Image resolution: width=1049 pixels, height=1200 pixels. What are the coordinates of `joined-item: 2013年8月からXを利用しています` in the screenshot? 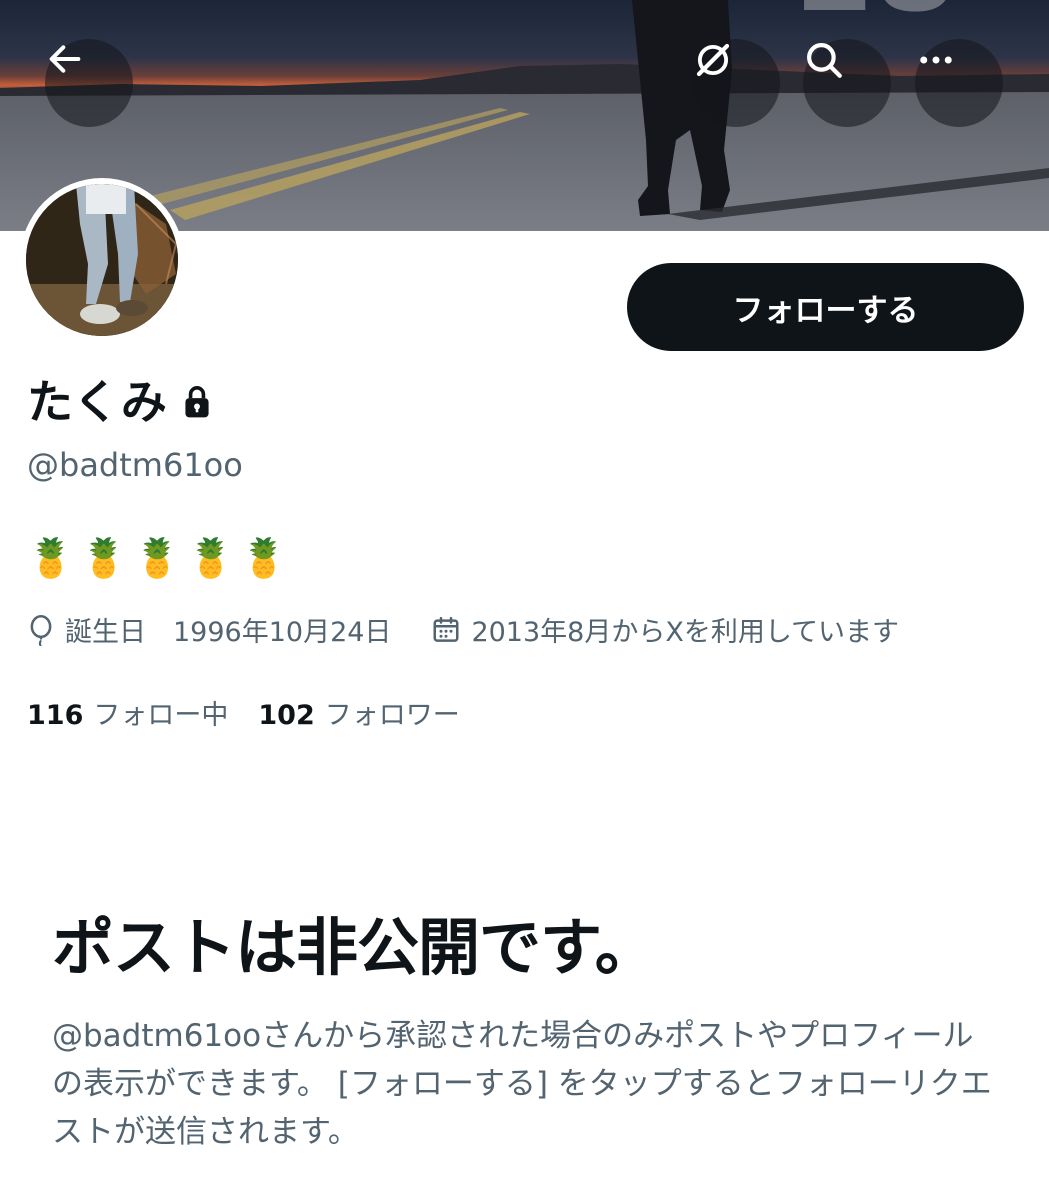 It's located at (665, 629).